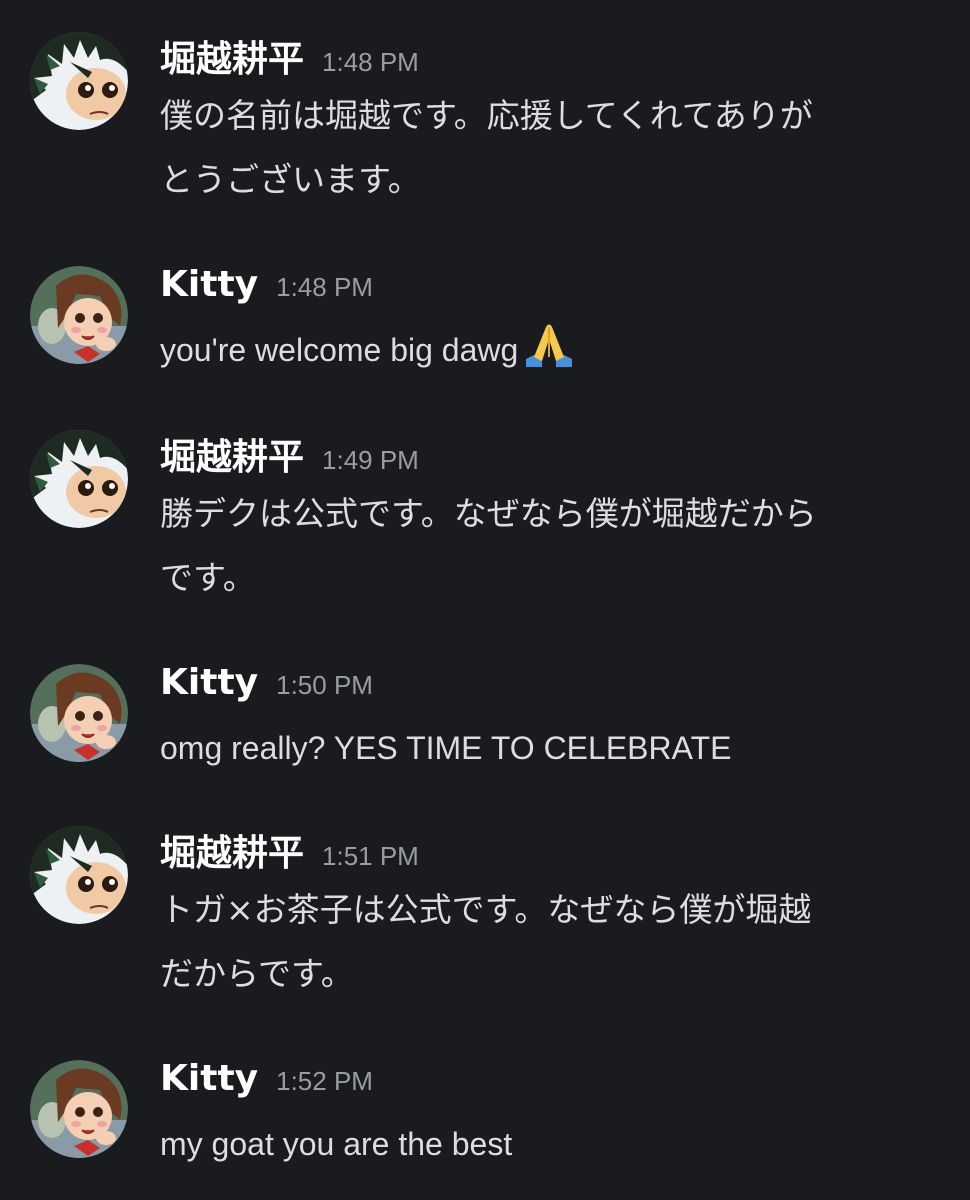  Describe the element at coordinates (555, 942) in the screenshot. I see `message-content: トガ×お茶子は公式です。なぜなら僕が堀越 だからです。` at that location.